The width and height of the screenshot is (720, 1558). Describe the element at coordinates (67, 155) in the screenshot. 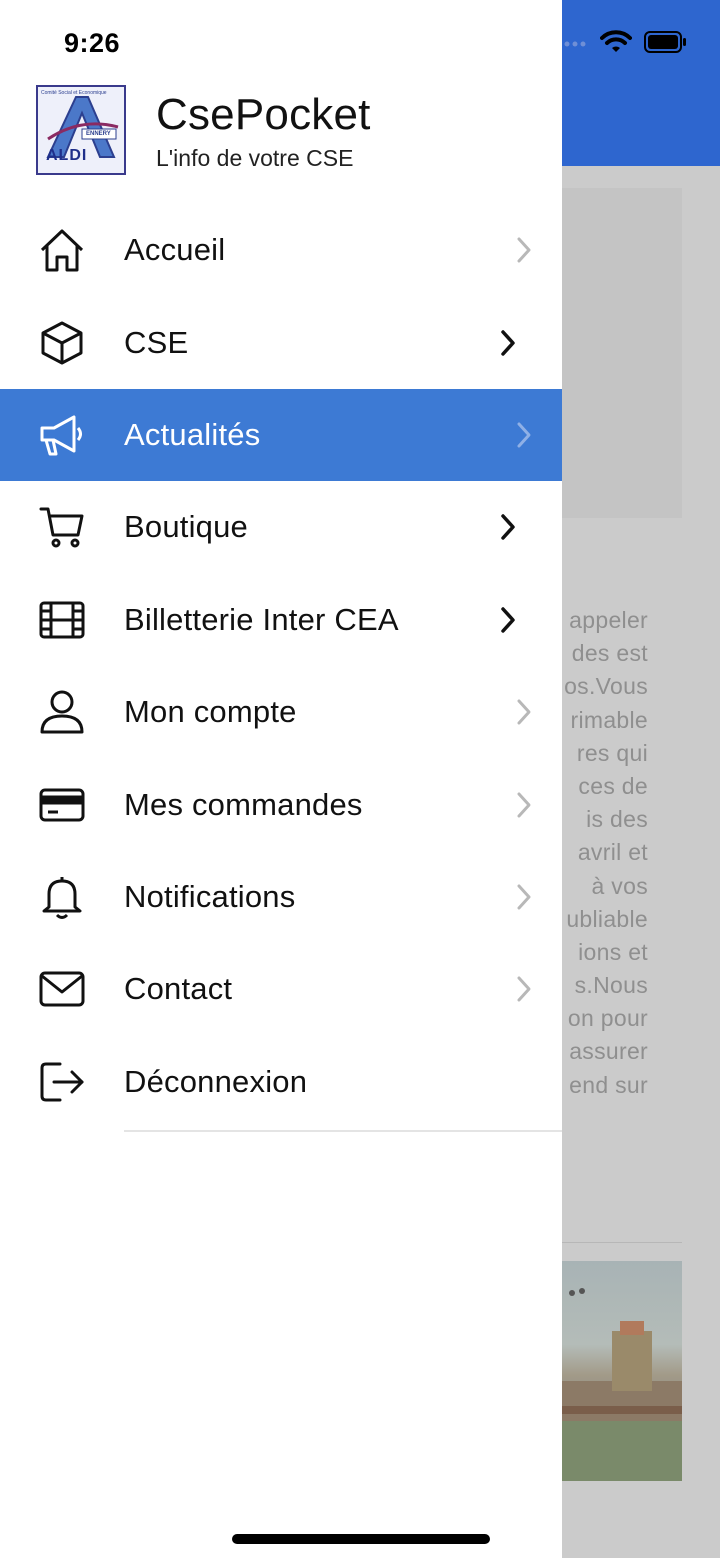

I see `logo-wordmark: ALDI` at that location.